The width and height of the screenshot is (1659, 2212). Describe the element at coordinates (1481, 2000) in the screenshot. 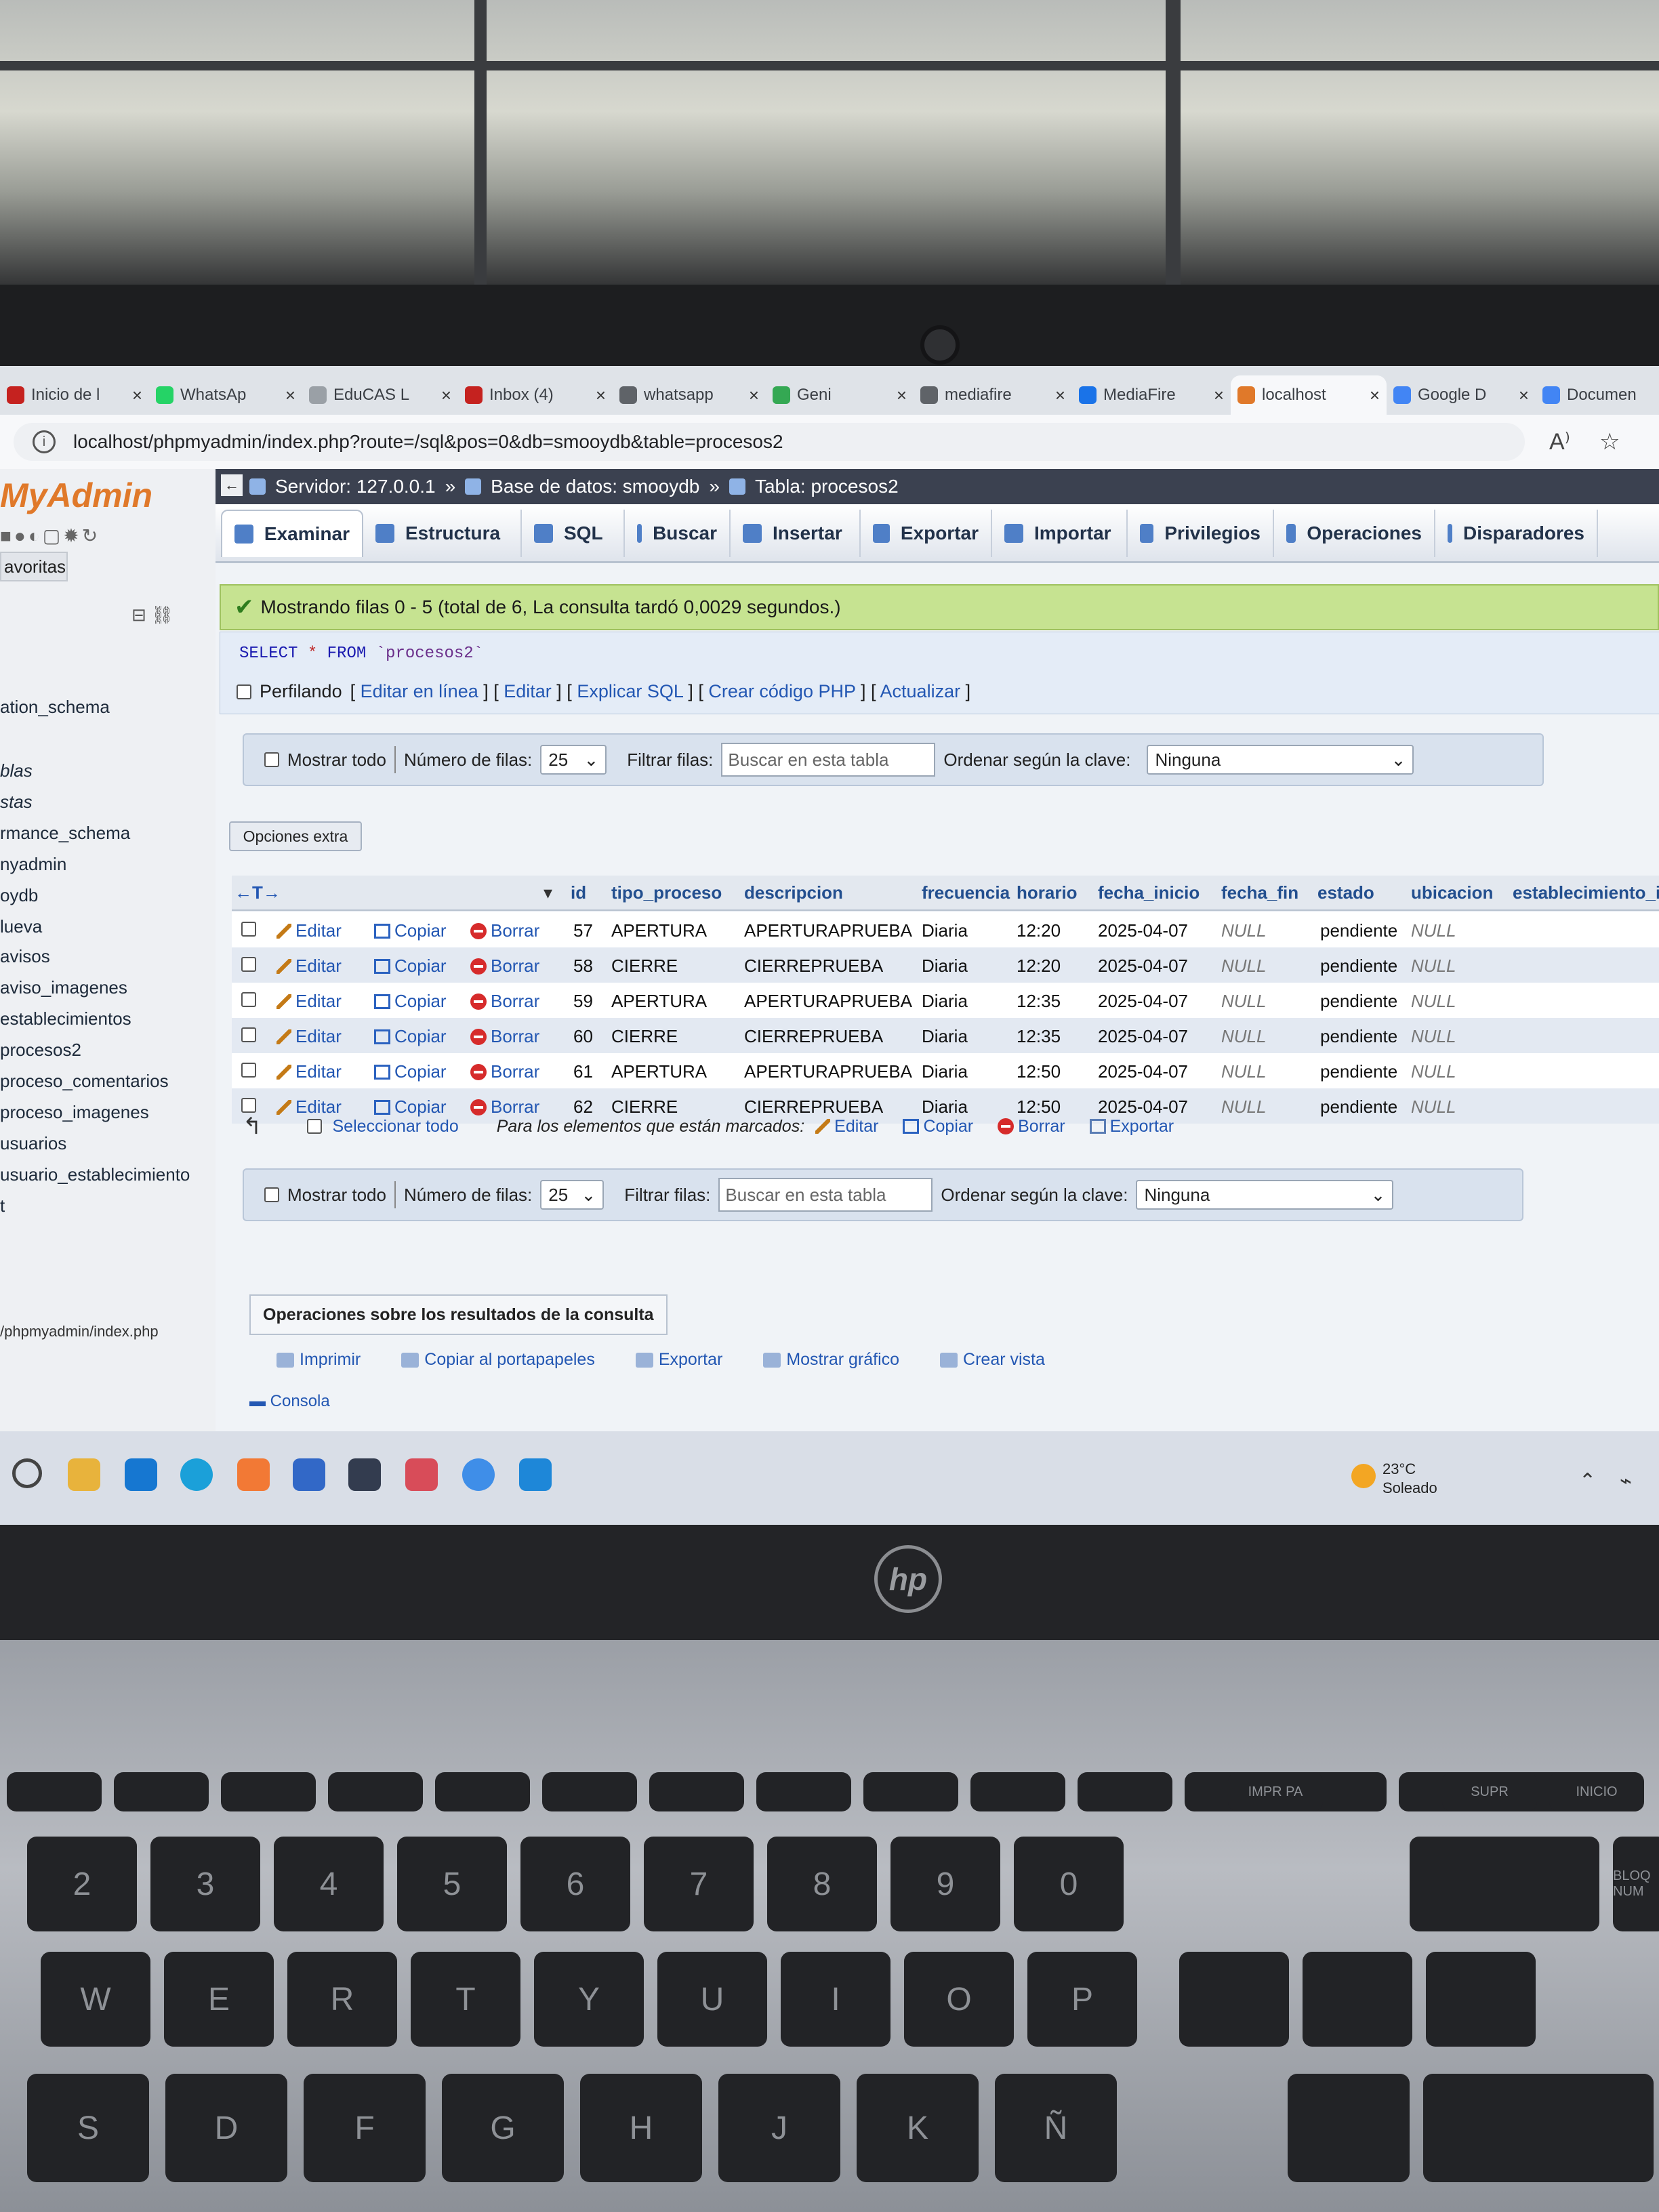

I see `c-cedilla-key` at that location.